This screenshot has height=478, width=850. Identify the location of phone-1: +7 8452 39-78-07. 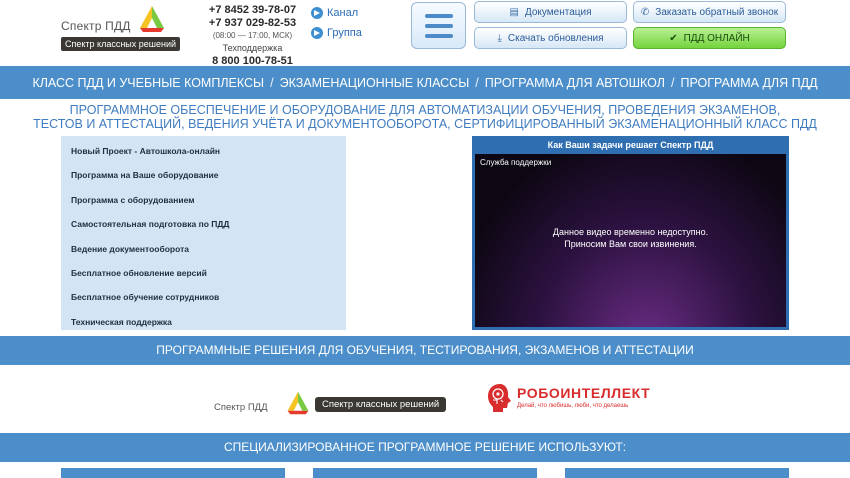
(252, 10).